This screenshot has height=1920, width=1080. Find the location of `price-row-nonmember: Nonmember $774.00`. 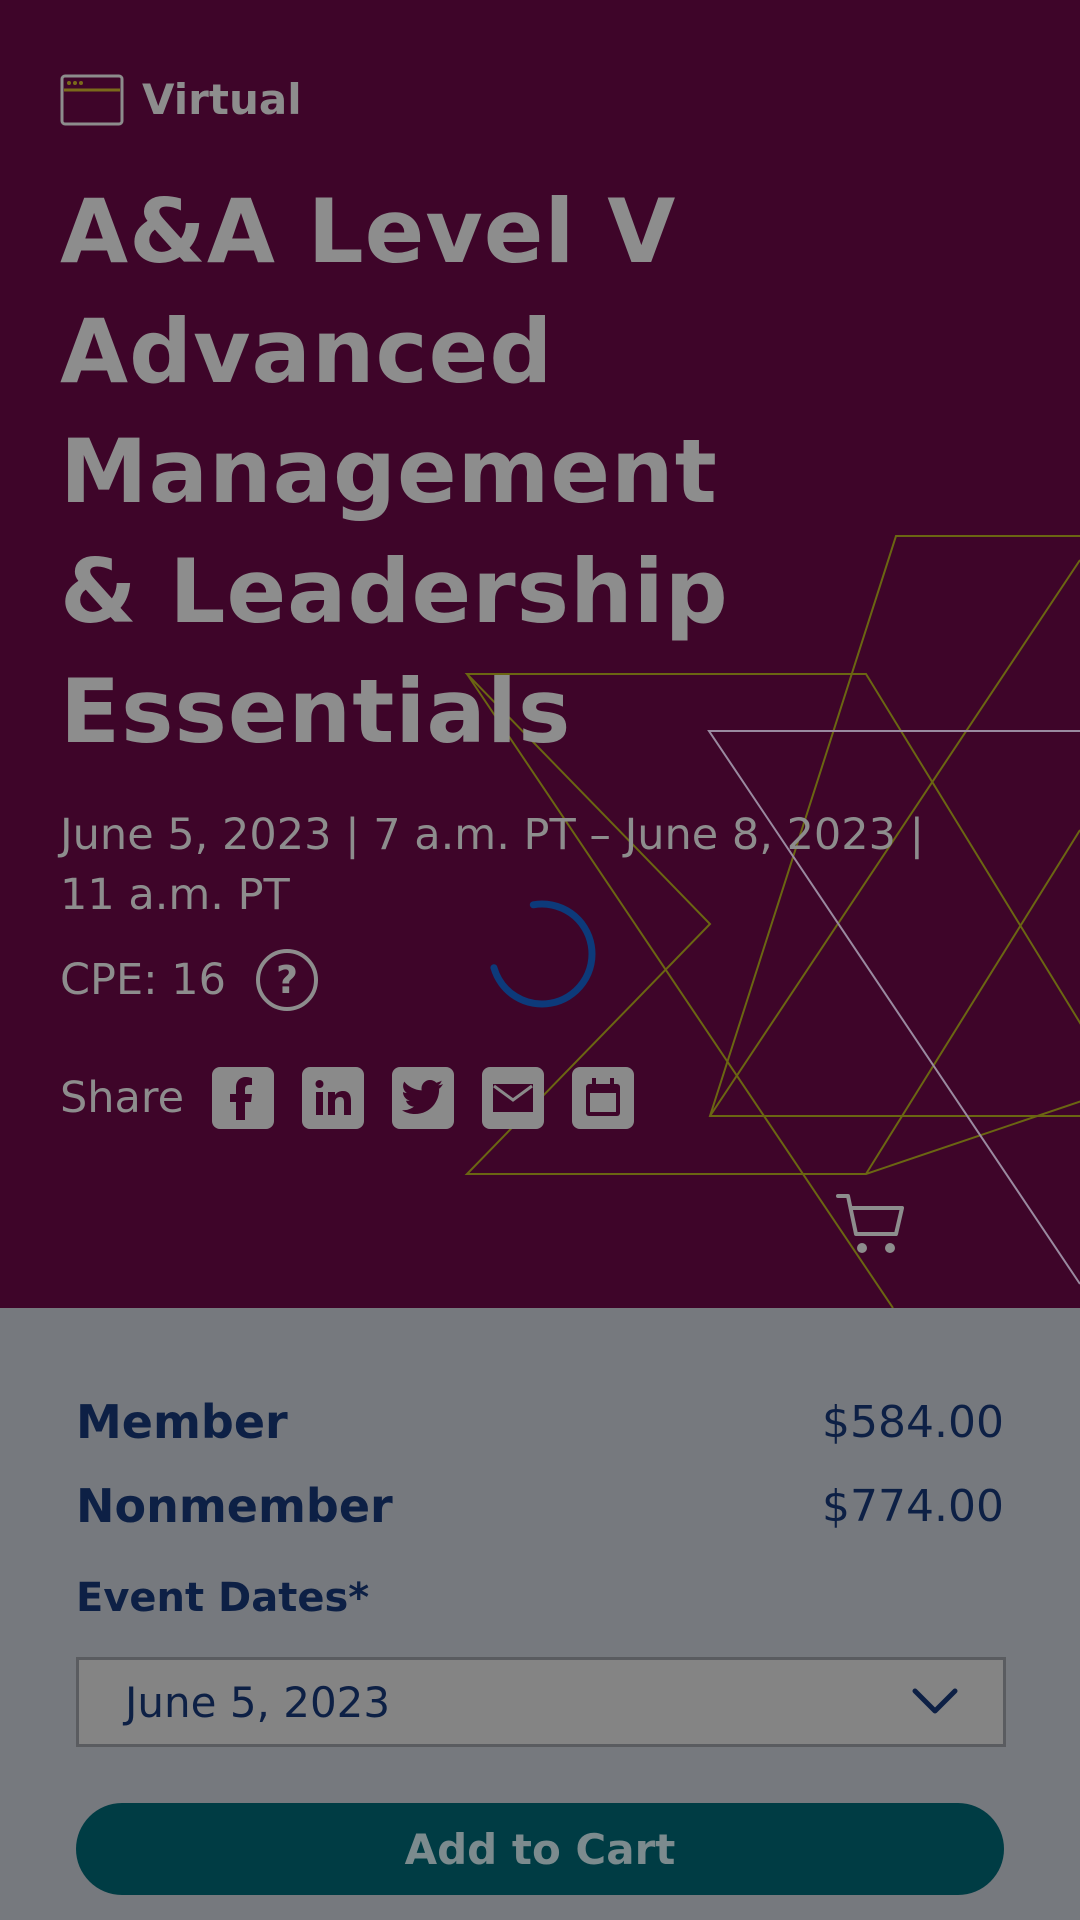

price-row-nonmember: Nonmember $774.00 is located at coordinates (540, 1506).